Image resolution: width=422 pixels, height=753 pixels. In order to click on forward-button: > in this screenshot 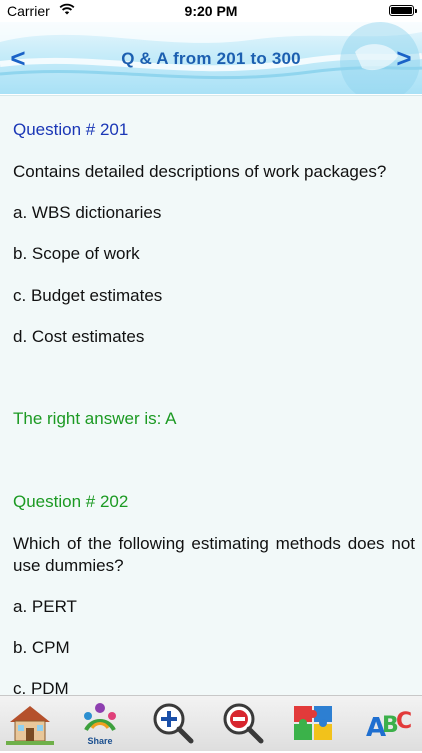, I will do `click(404, 58)`.